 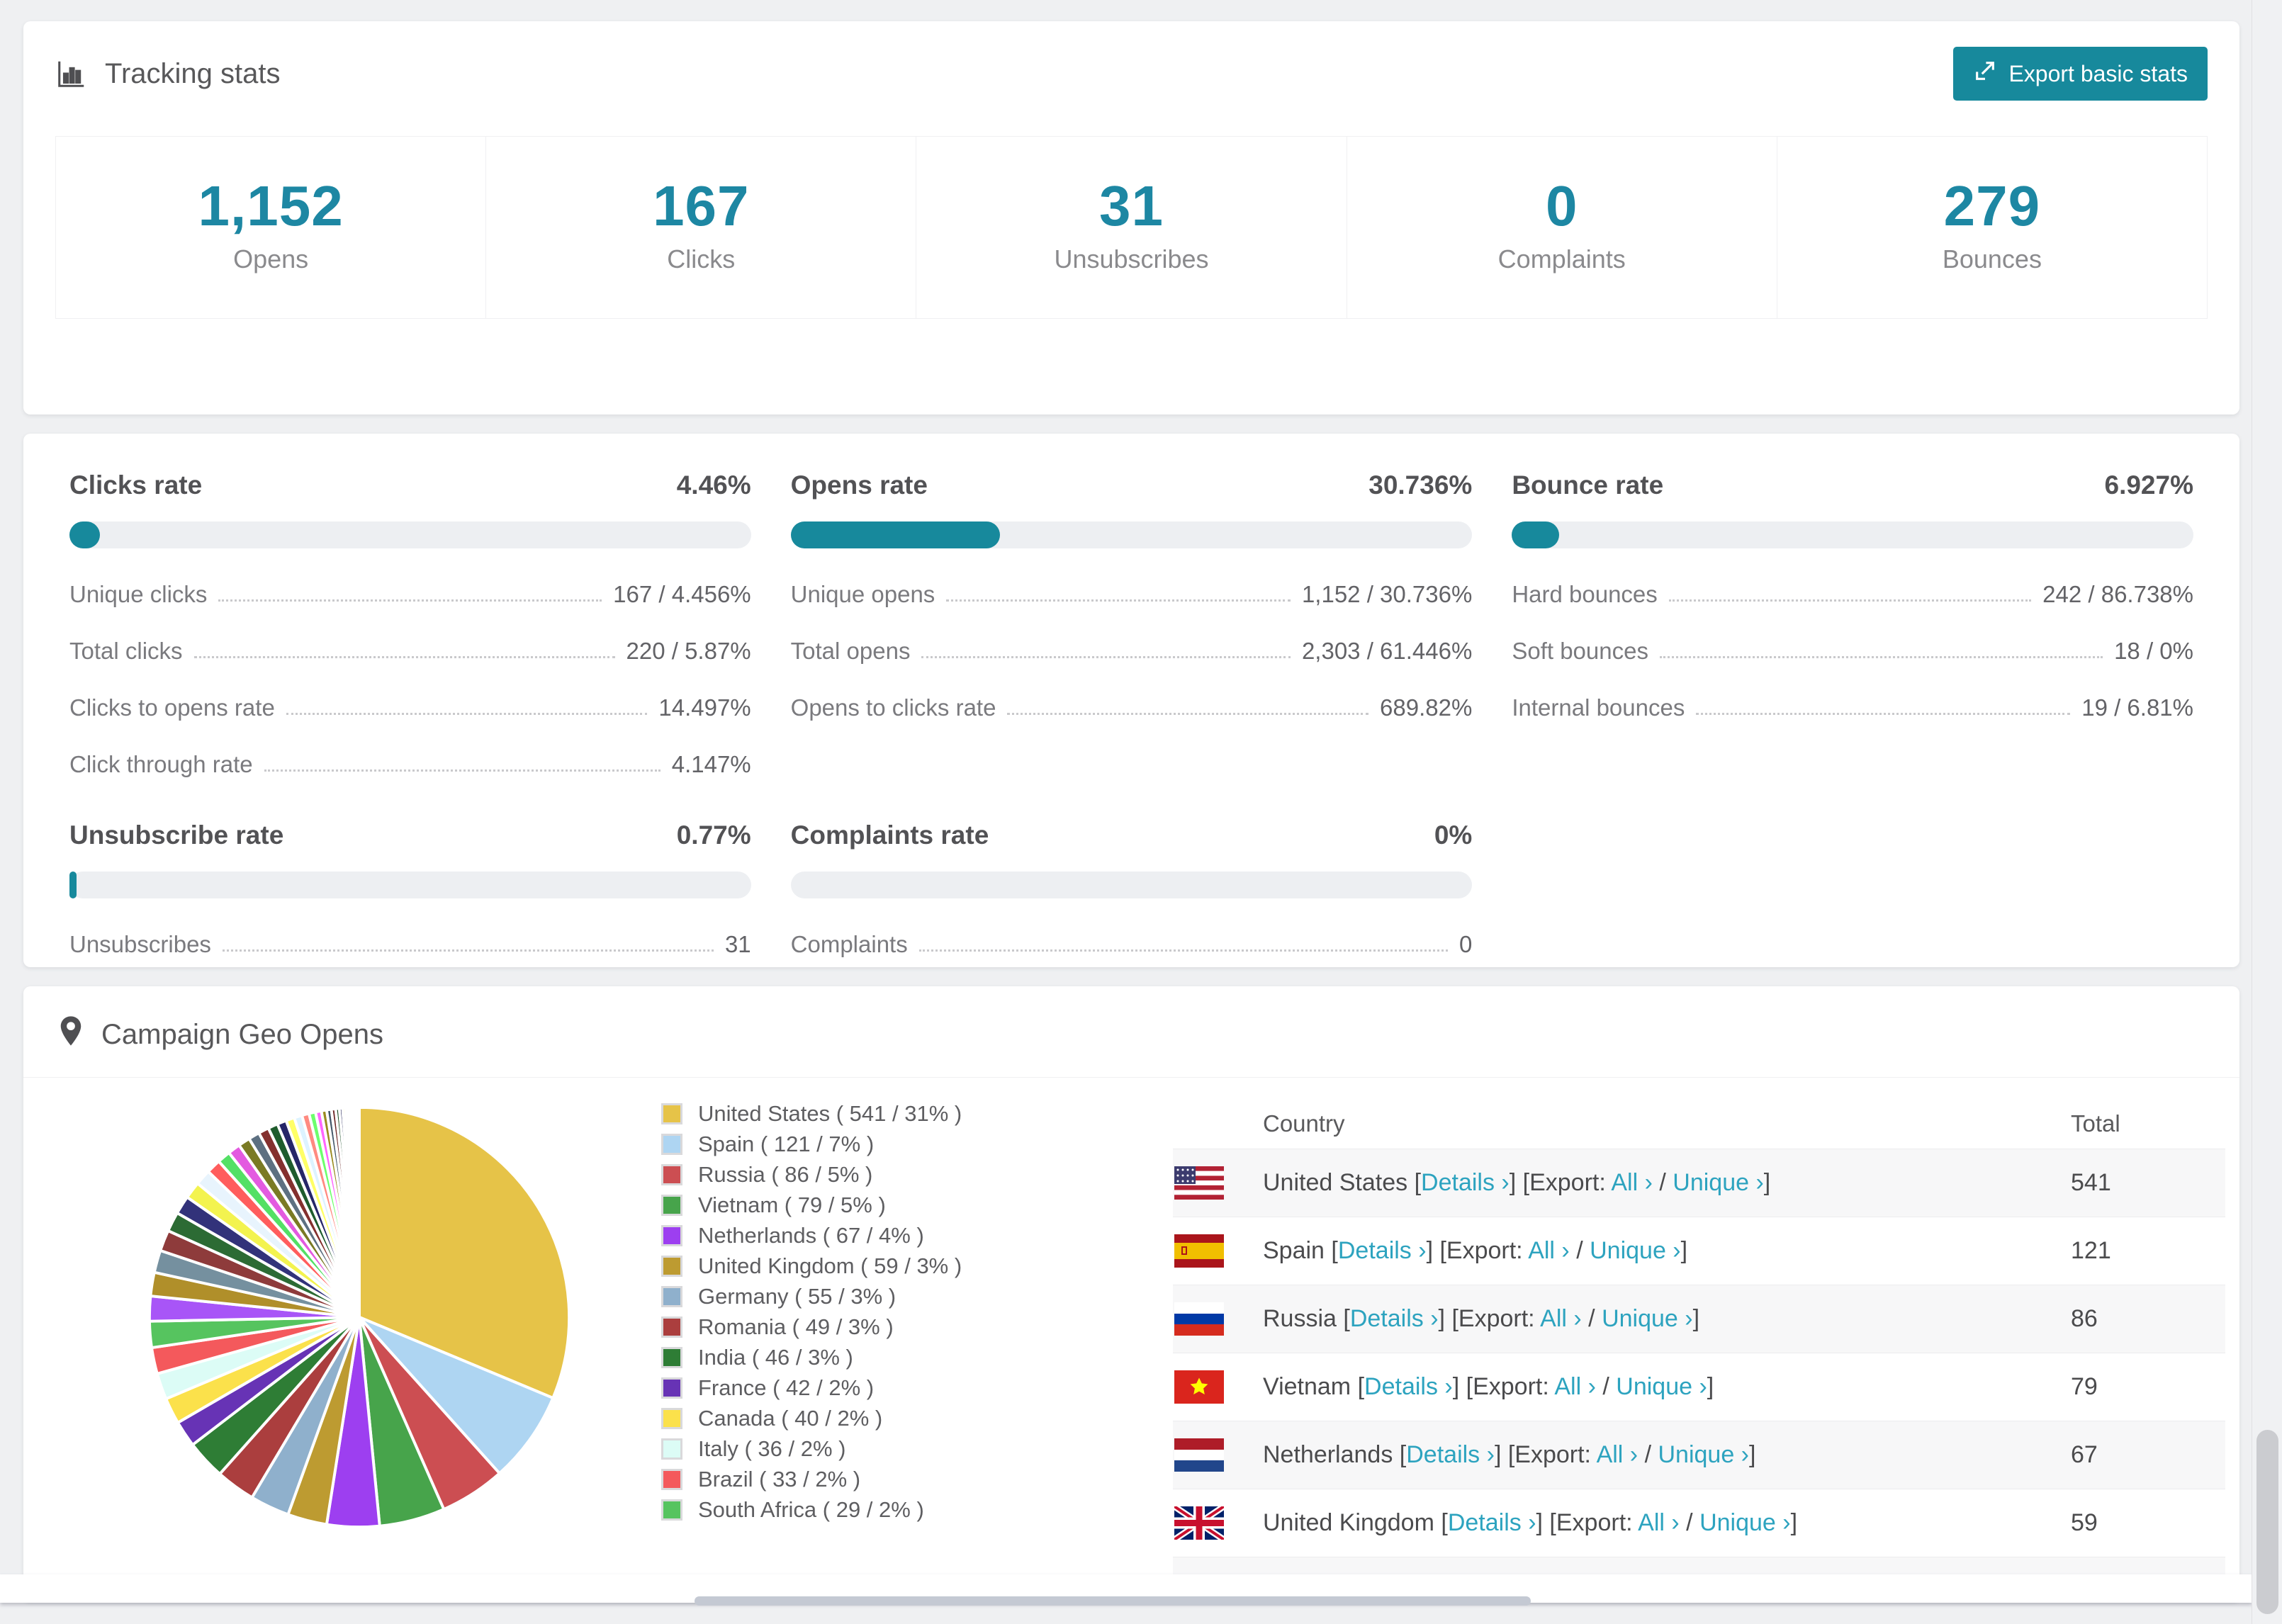 What do you see at coordinates (1199, 1319) in the screenshot?
I see `flag-icon-ru` at bounding box center [1199, 1319].